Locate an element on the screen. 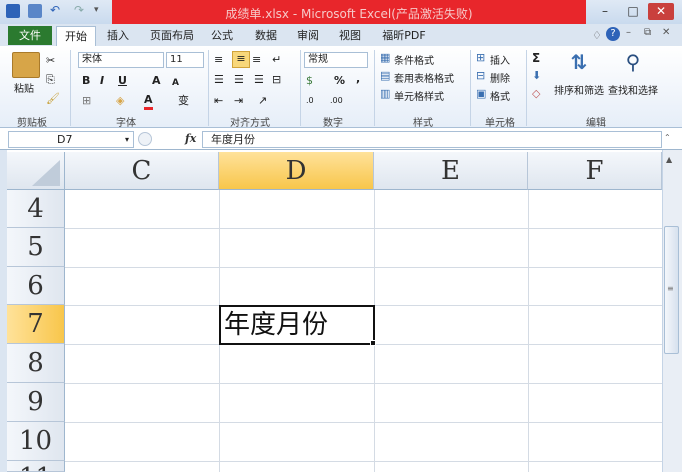  align-bottom-icon: ≡ is located at coordinates (256, 60).